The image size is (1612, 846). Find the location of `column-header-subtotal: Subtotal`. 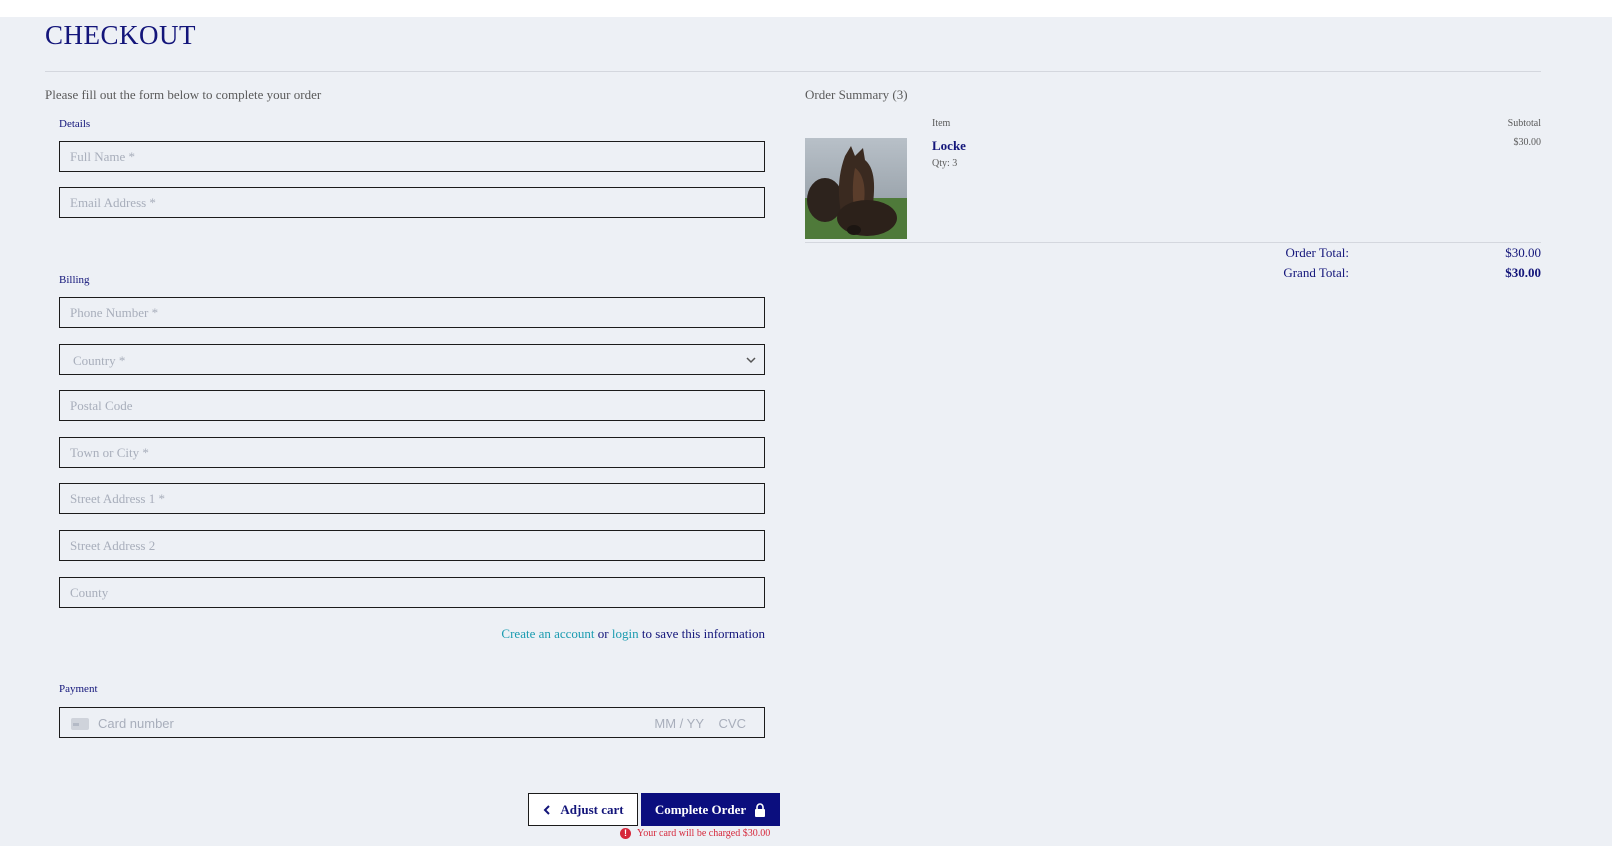

column-header-subtotal: Subtotal is located at coordinates (1524, 123).